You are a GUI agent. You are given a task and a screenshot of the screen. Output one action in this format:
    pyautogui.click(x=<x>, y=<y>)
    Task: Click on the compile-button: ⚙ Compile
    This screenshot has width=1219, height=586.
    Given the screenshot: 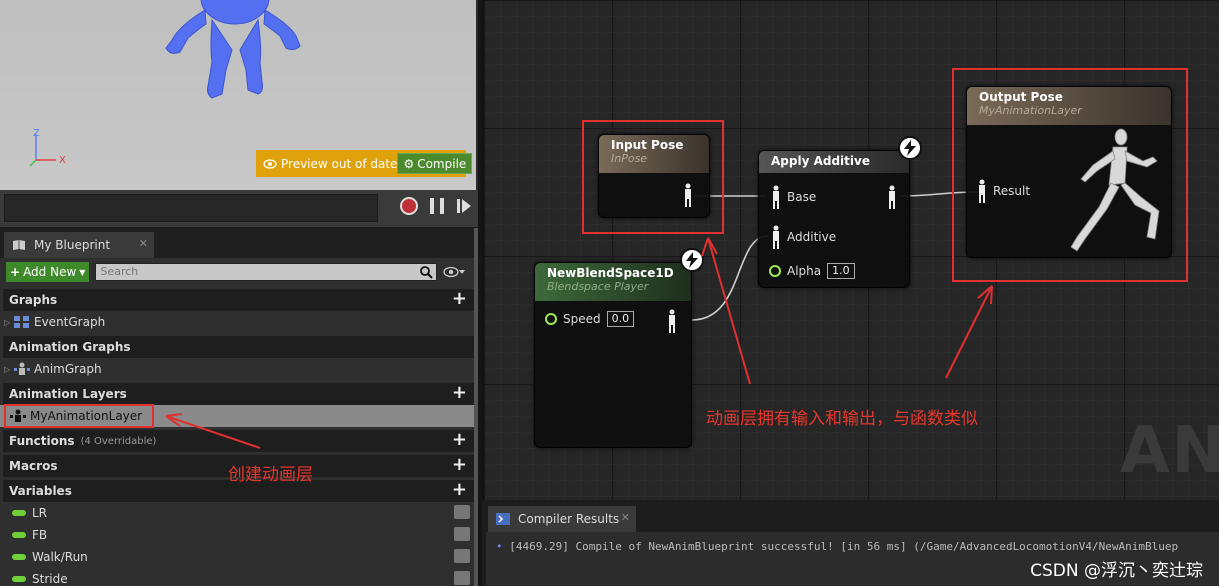 What is the action you would take?
    pyautogui.click(x=435, y=163)
    